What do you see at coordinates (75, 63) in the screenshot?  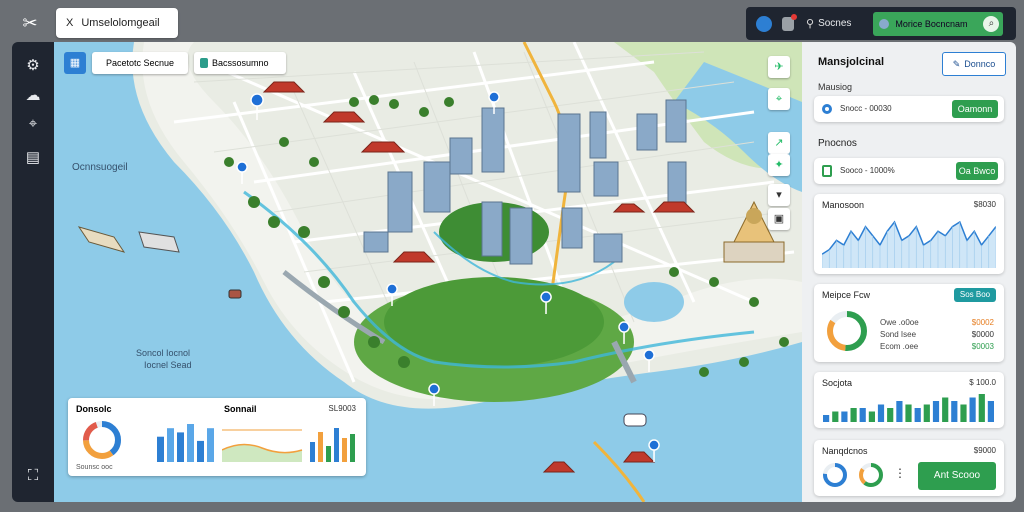 I see `map-layers-button: ▦` at bounding box center [75, 63].